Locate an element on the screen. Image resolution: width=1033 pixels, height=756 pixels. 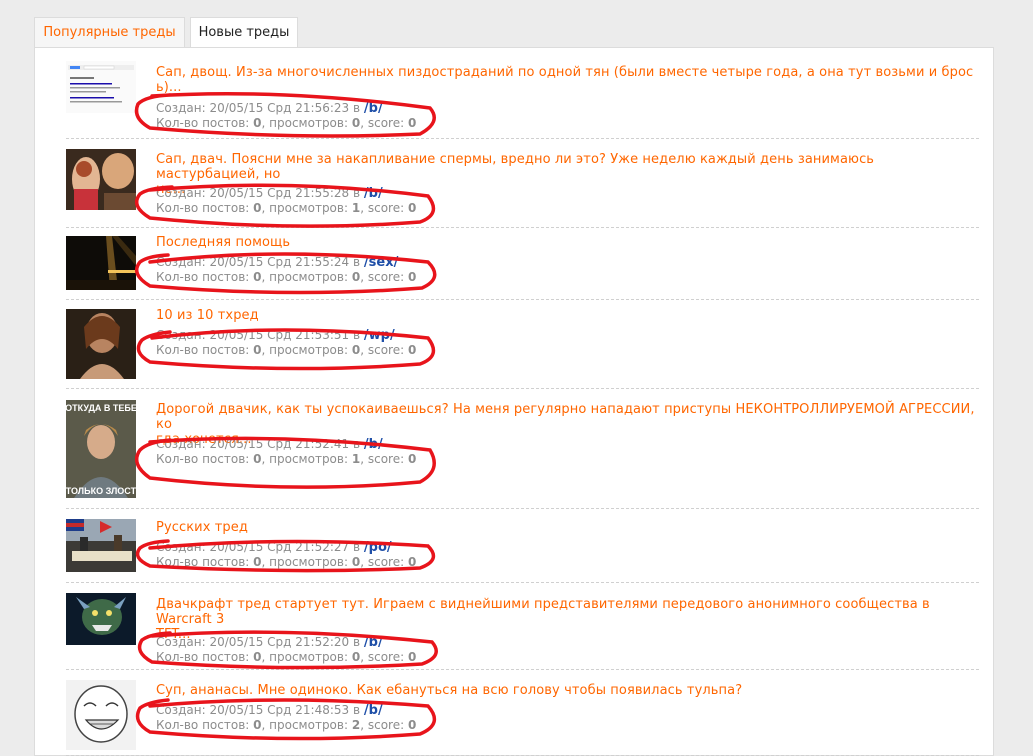
thread-date: 20/05/15 Срд 21:52:27 is located at coordinates (279, 547).